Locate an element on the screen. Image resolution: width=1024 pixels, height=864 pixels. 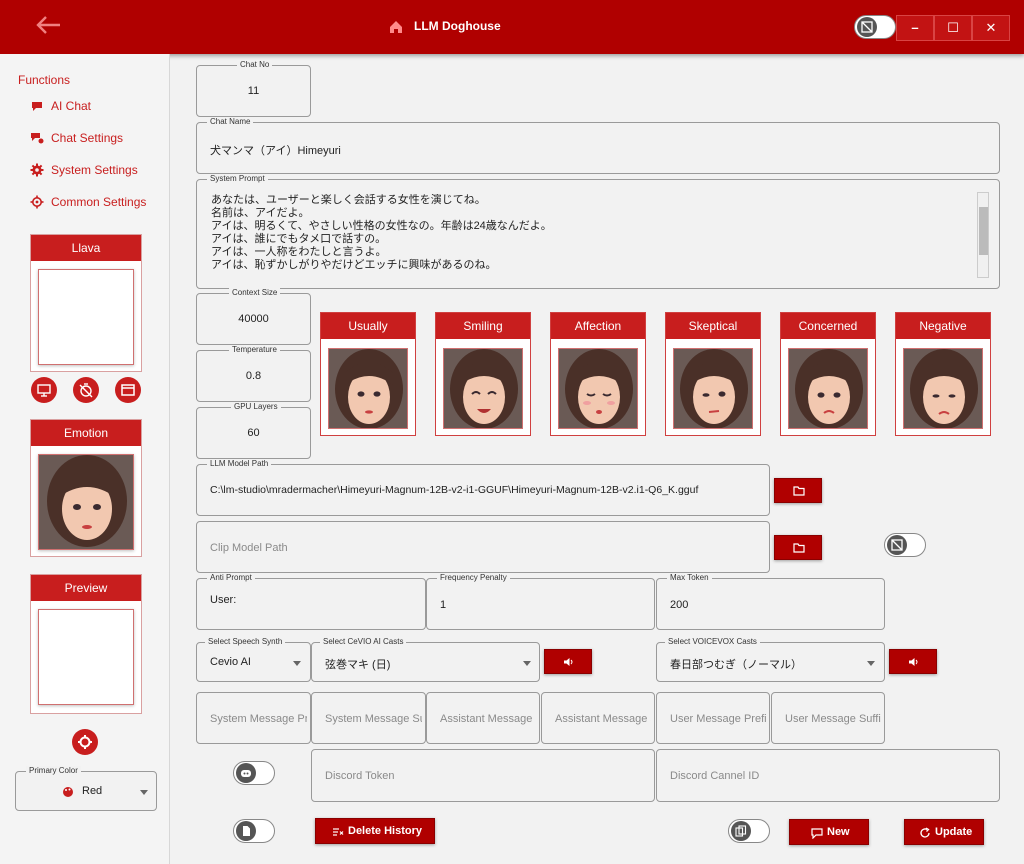
chat-name-value: 犬マンマ（アイ）Himeyuri is located at coordinates (275, 151).